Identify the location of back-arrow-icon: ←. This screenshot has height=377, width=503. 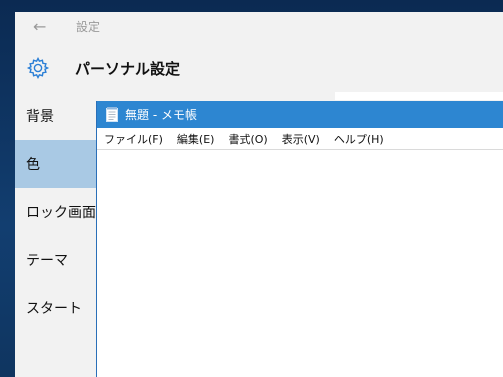
(41, 27).